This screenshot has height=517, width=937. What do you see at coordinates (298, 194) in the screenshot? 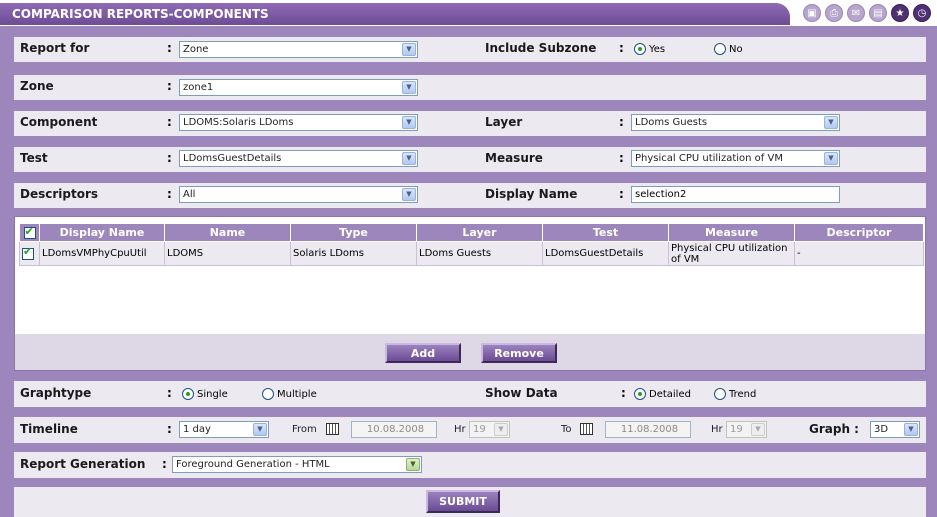
I see `descriptors-select: All ▼` at bounding box center [298, 194].